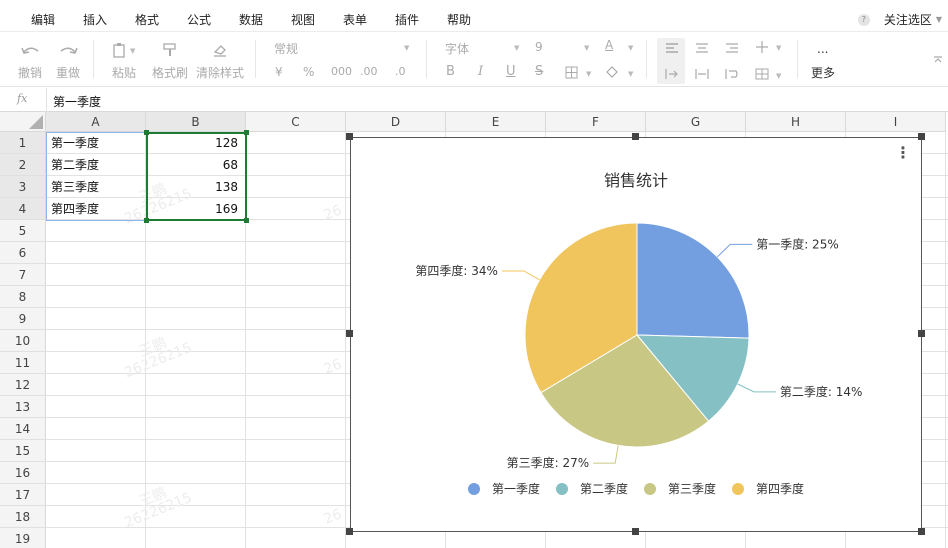 The height and width of the screenshot is (548, 948). Describe the element at coordinates (23, 517) in the screenshot. I see `row-header-18: 18` at that location.